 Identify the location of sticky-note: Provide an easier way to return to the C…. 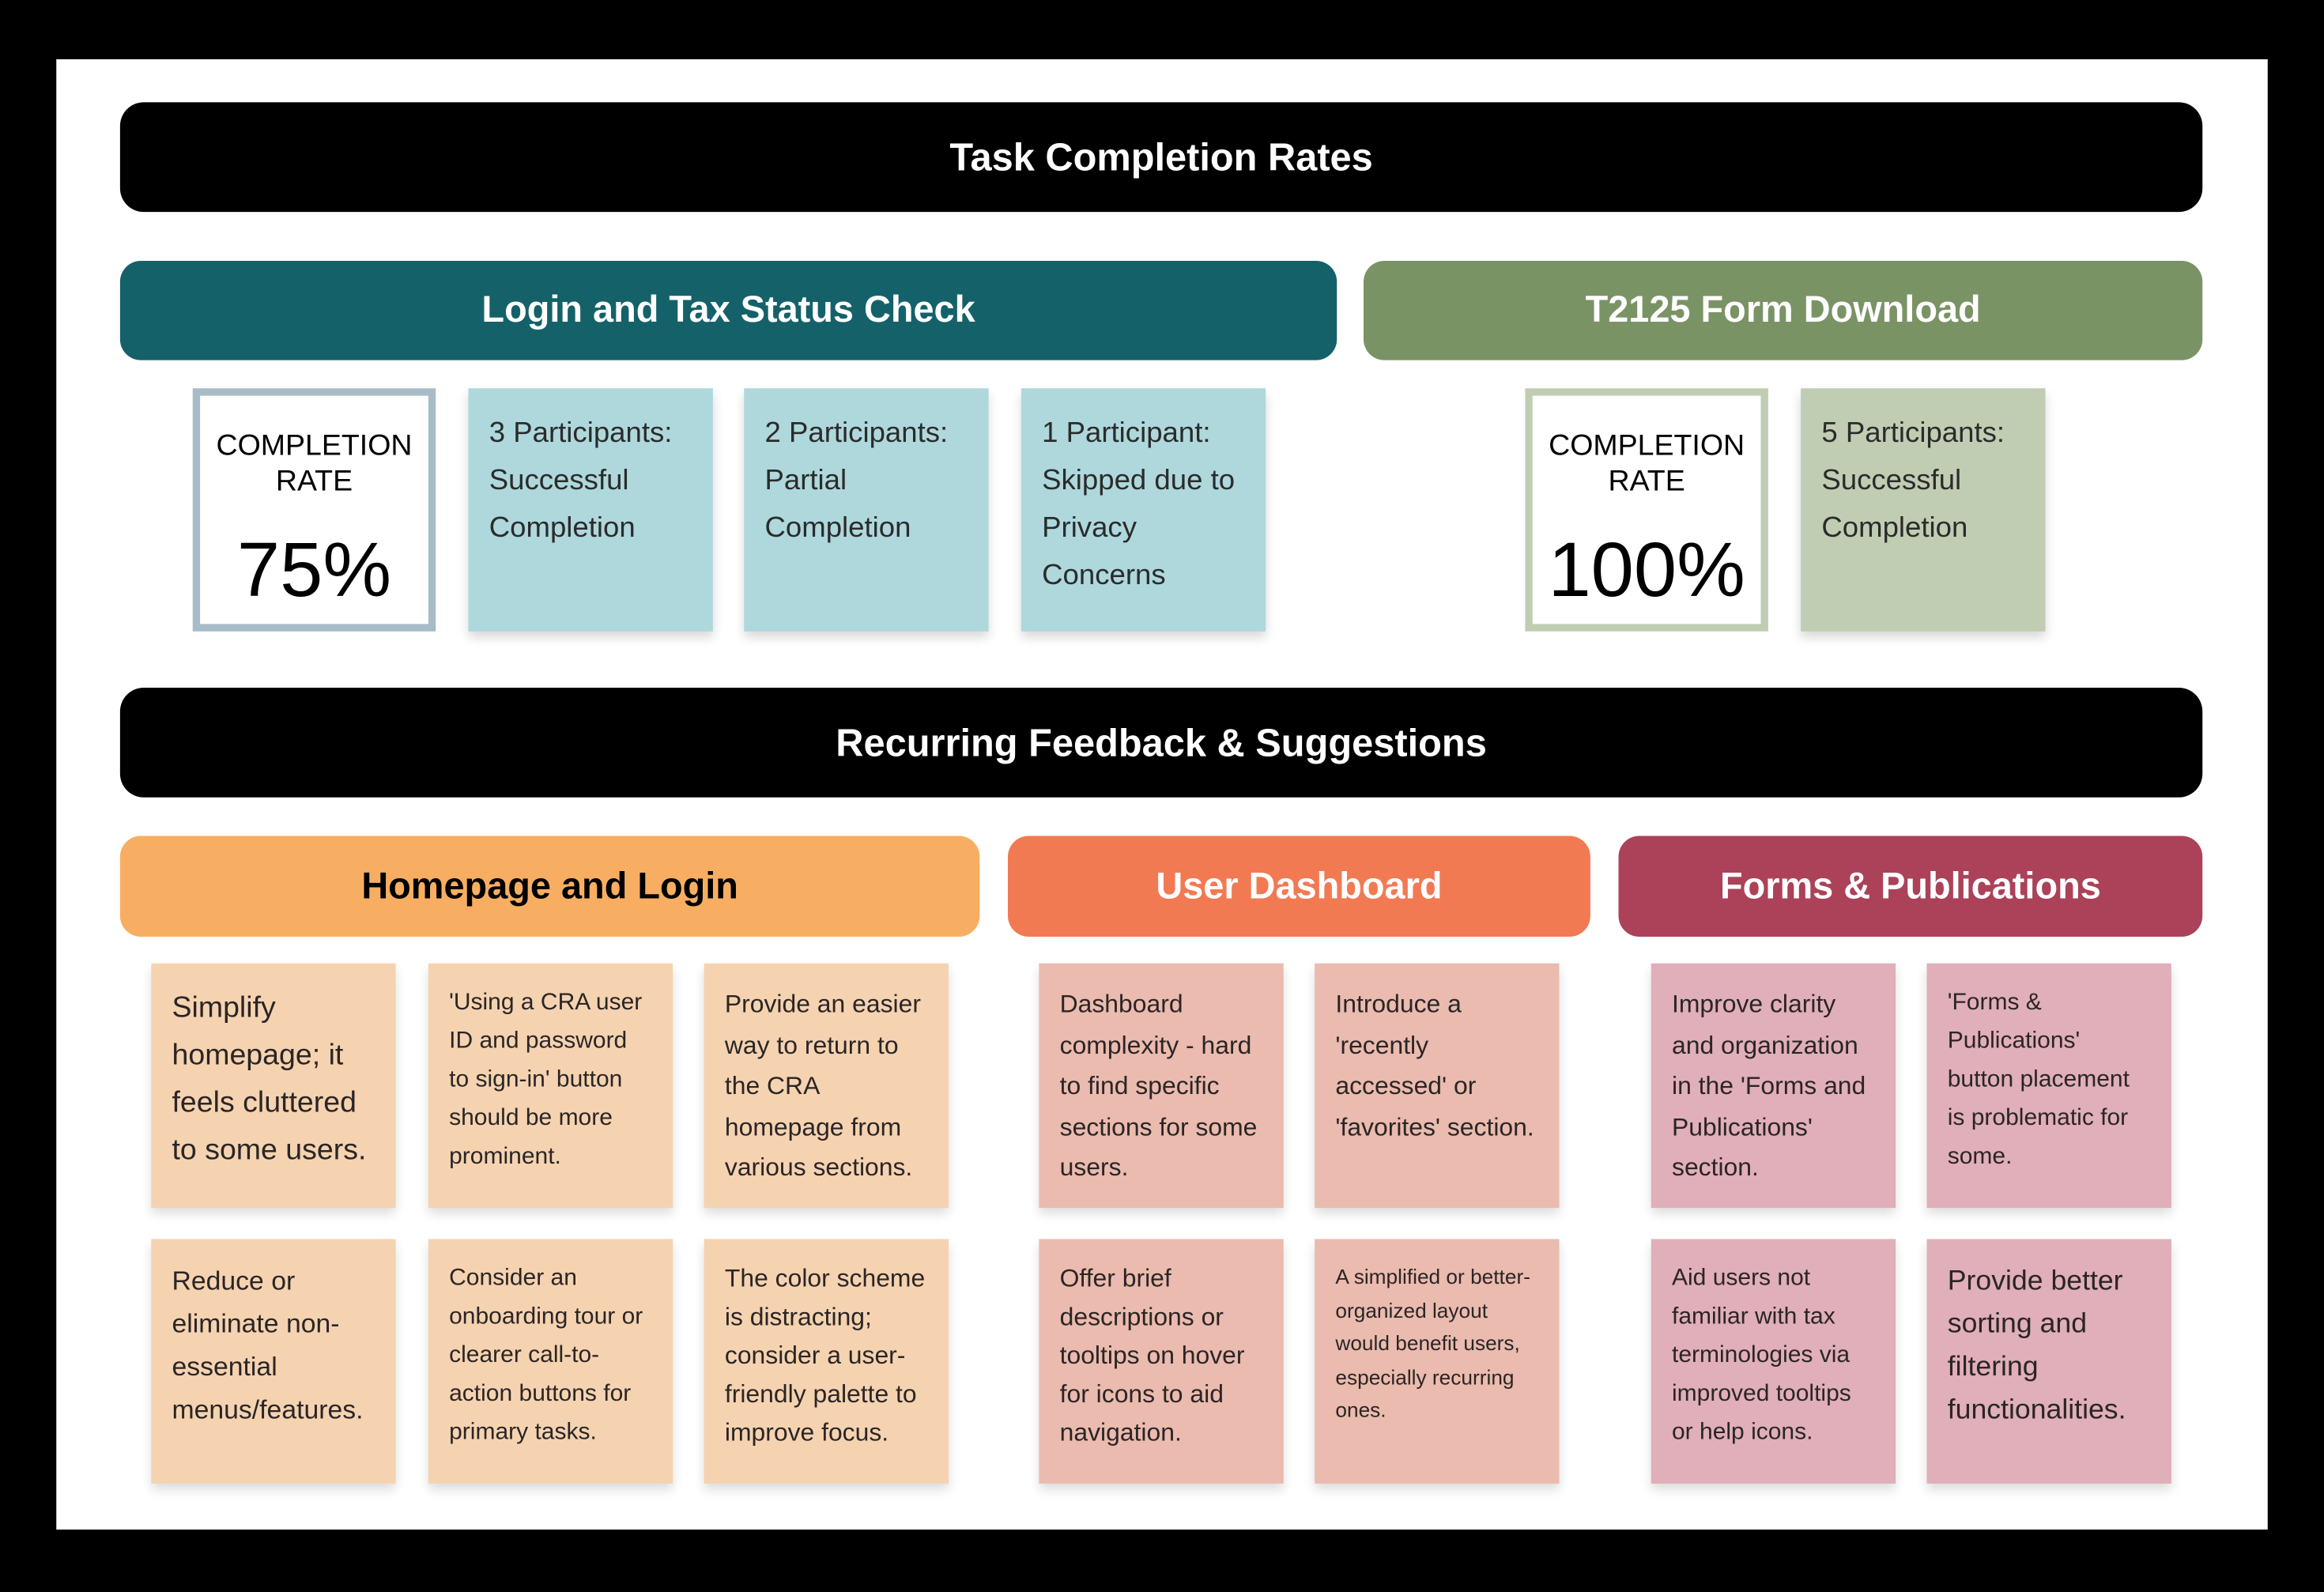
(826, 1086).